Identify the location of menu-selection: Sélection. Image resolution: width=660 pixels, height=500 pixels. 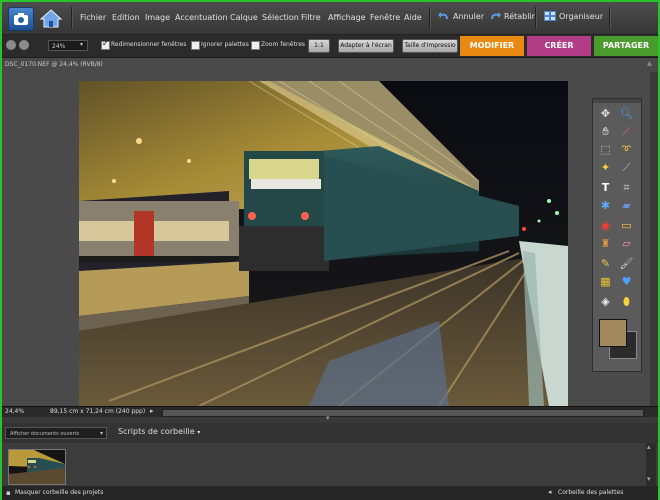
(280, 17).